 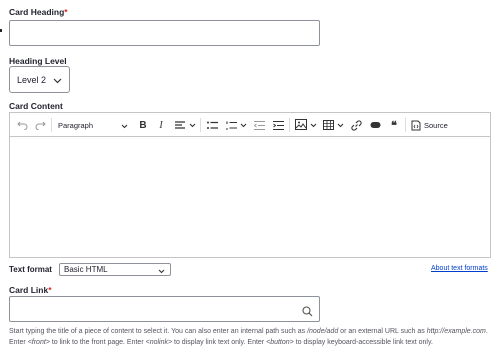 What do you see at coordinates (86, 269) in the screenshot?
I see `text-format-value: Basic HTML` at bounding box center [86, 269].